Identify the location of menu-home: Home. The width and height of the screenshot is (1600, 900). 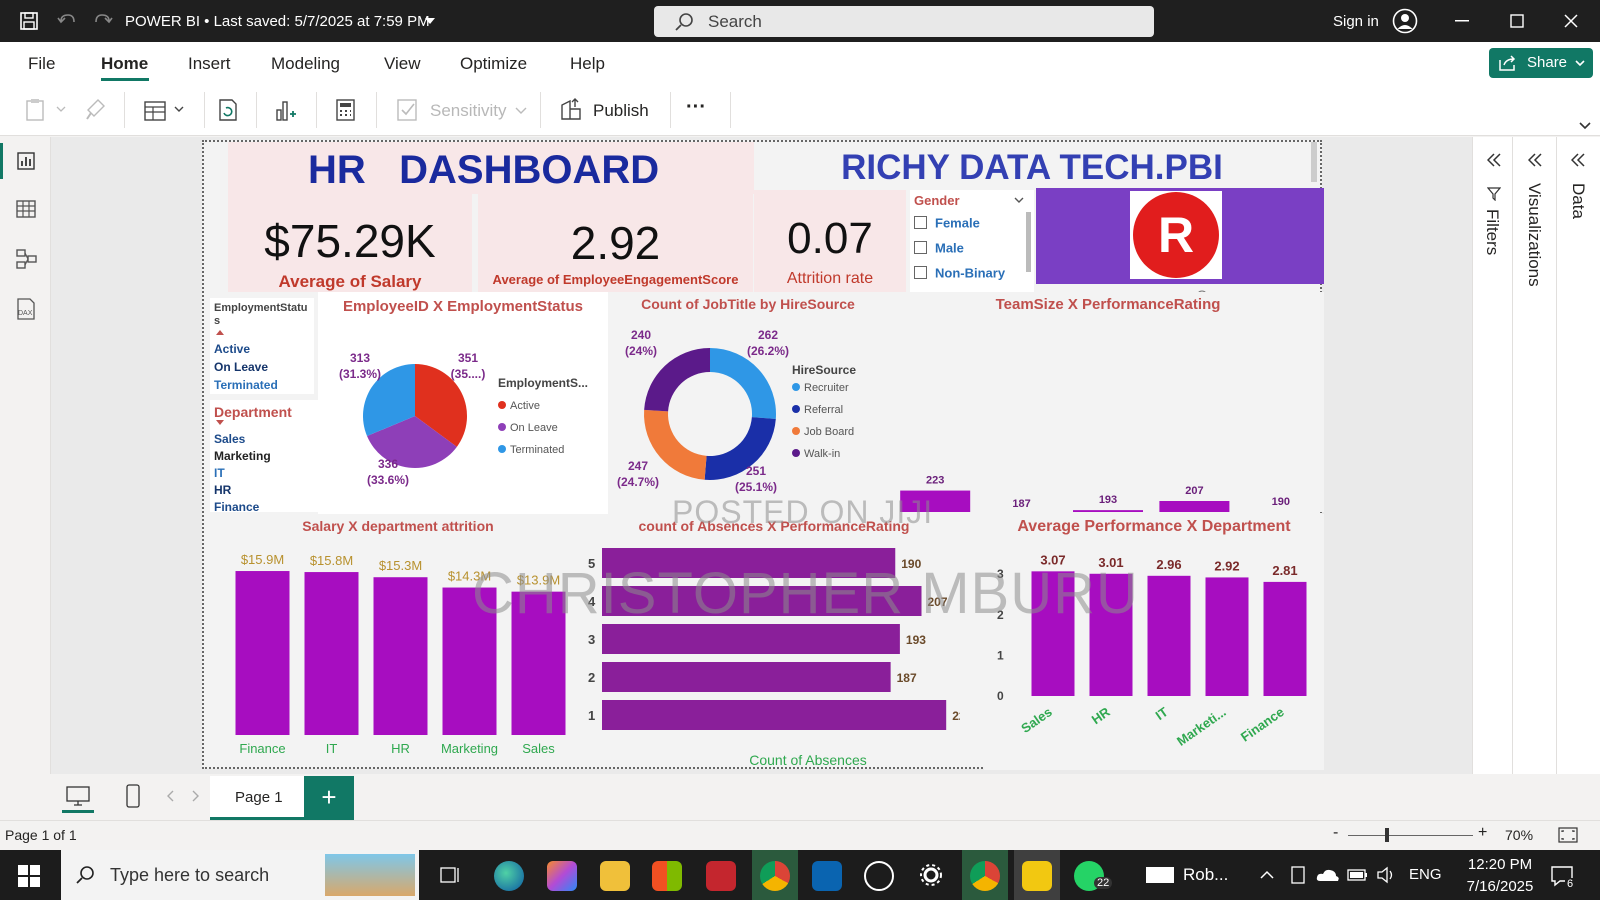
(124, 64).